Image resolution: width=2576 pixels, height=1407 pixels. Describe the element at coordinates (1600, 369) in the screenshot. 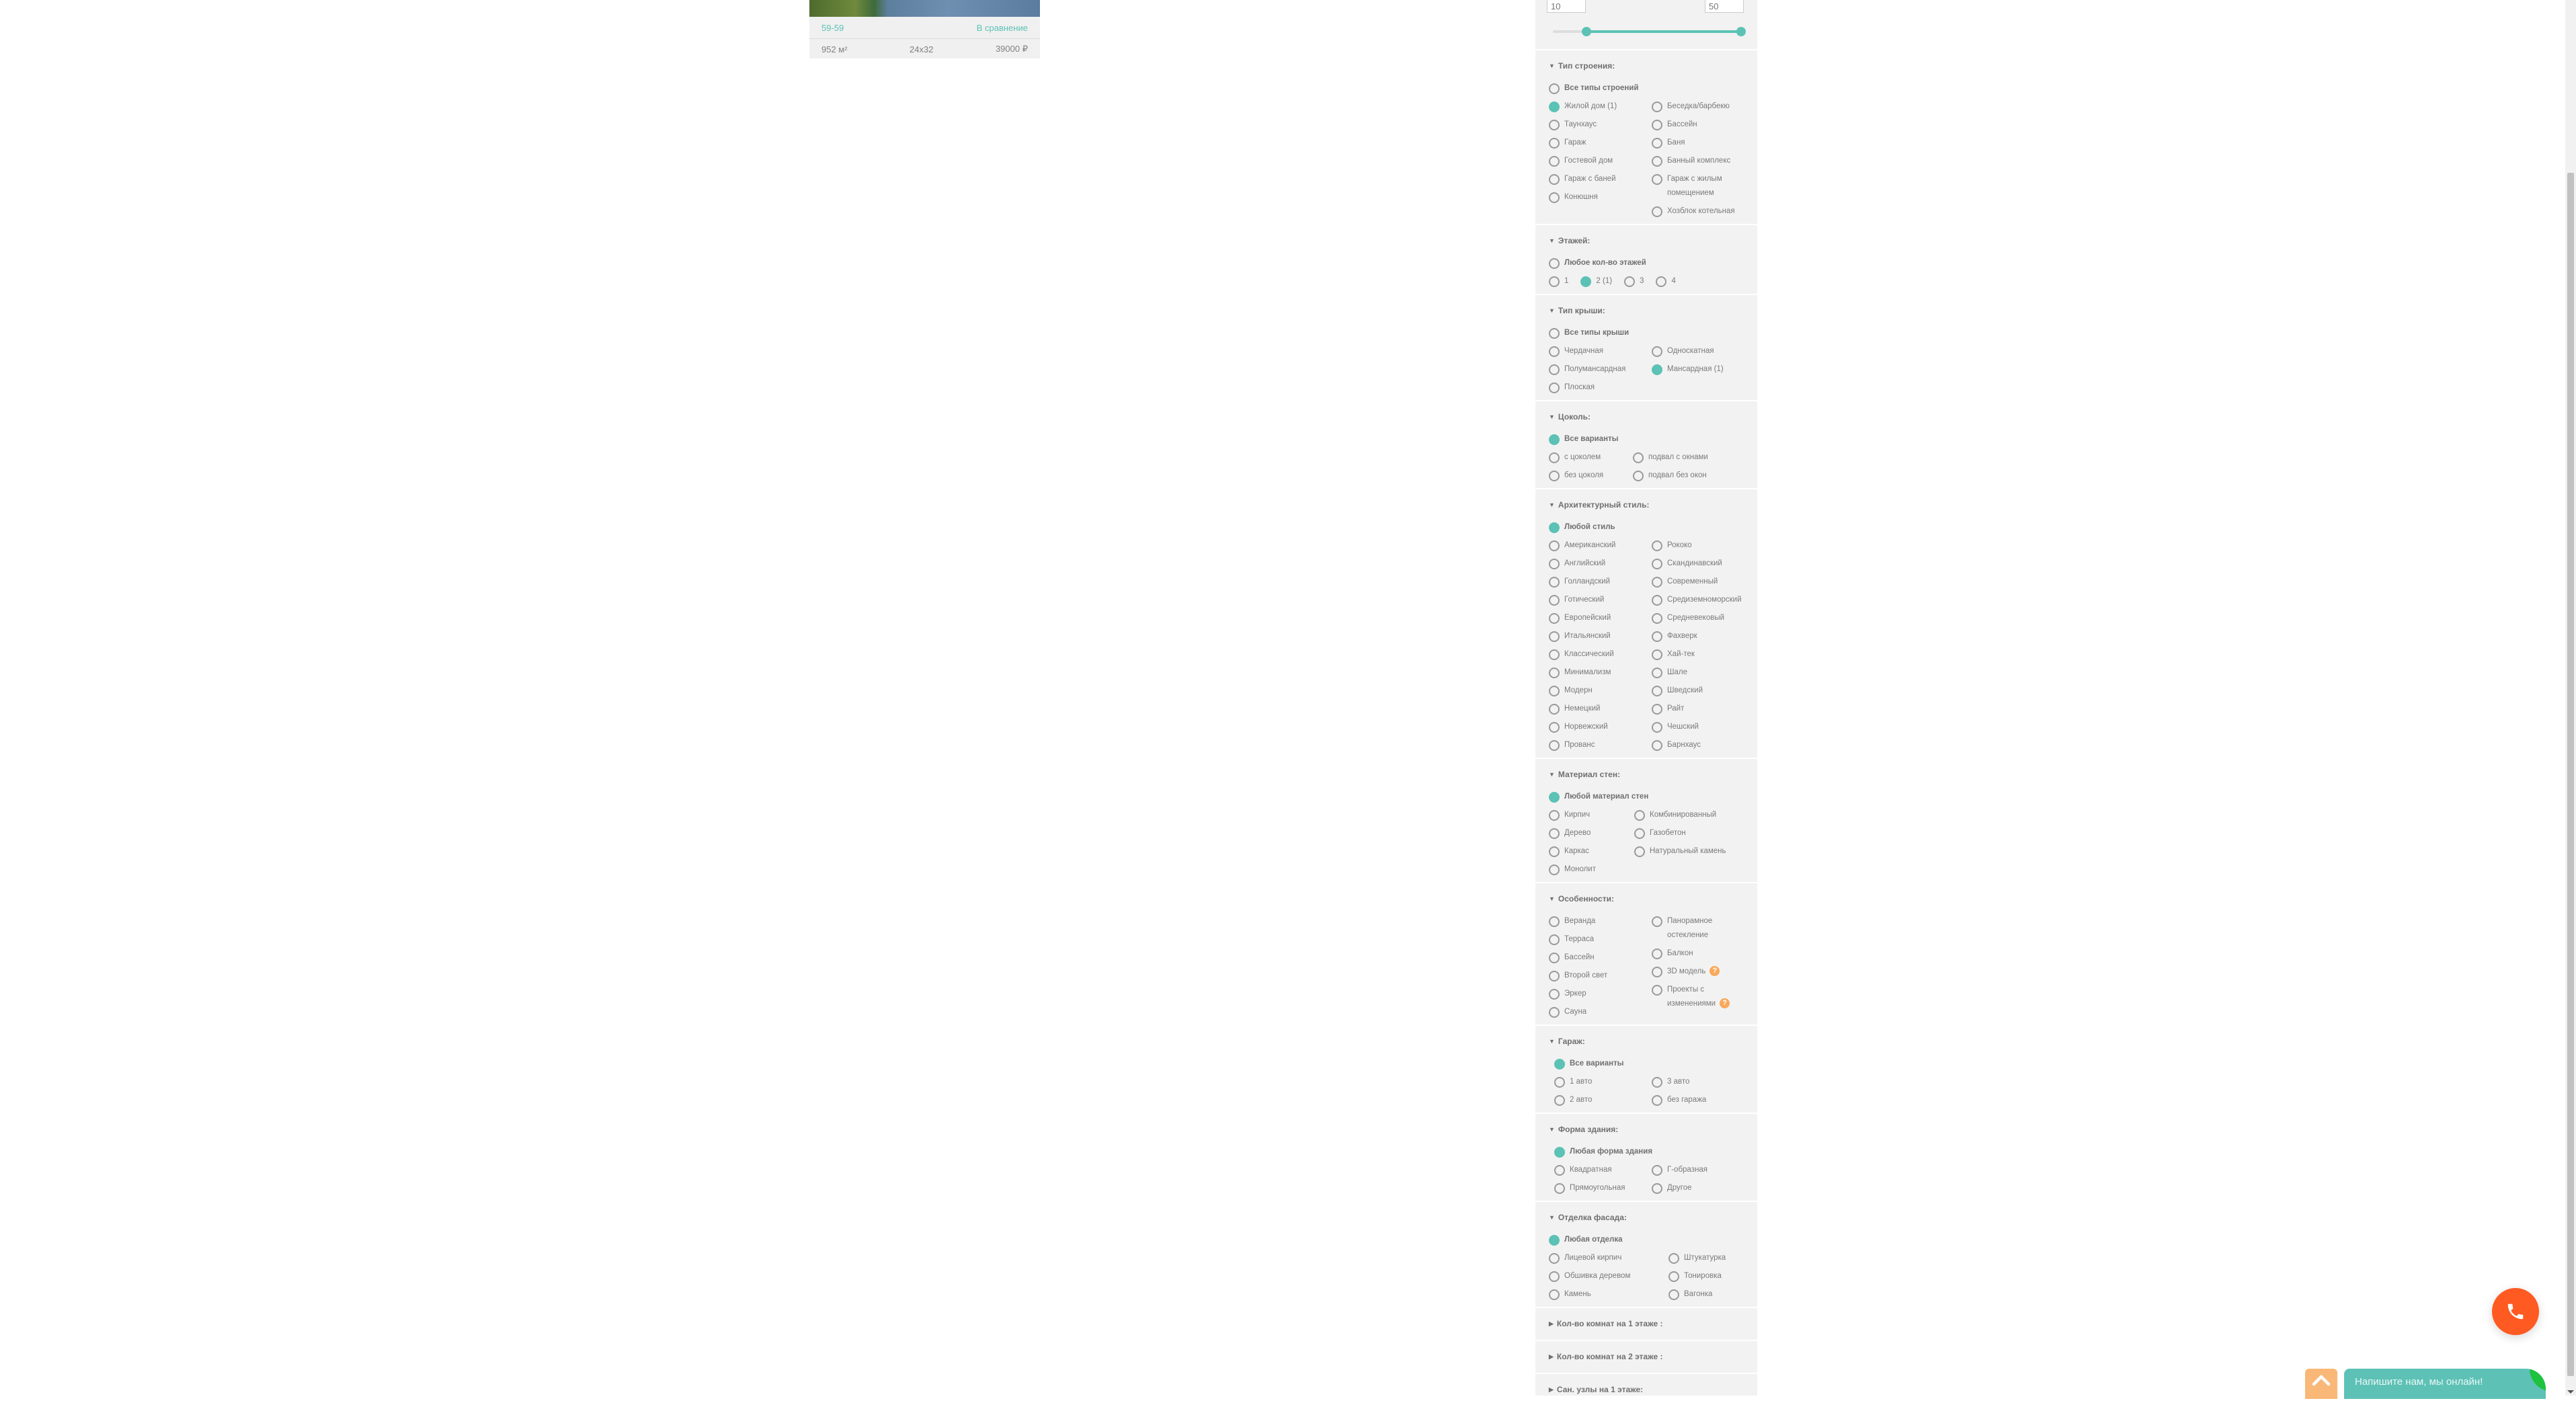

I see `radio-option: Полумансардная` at that location.